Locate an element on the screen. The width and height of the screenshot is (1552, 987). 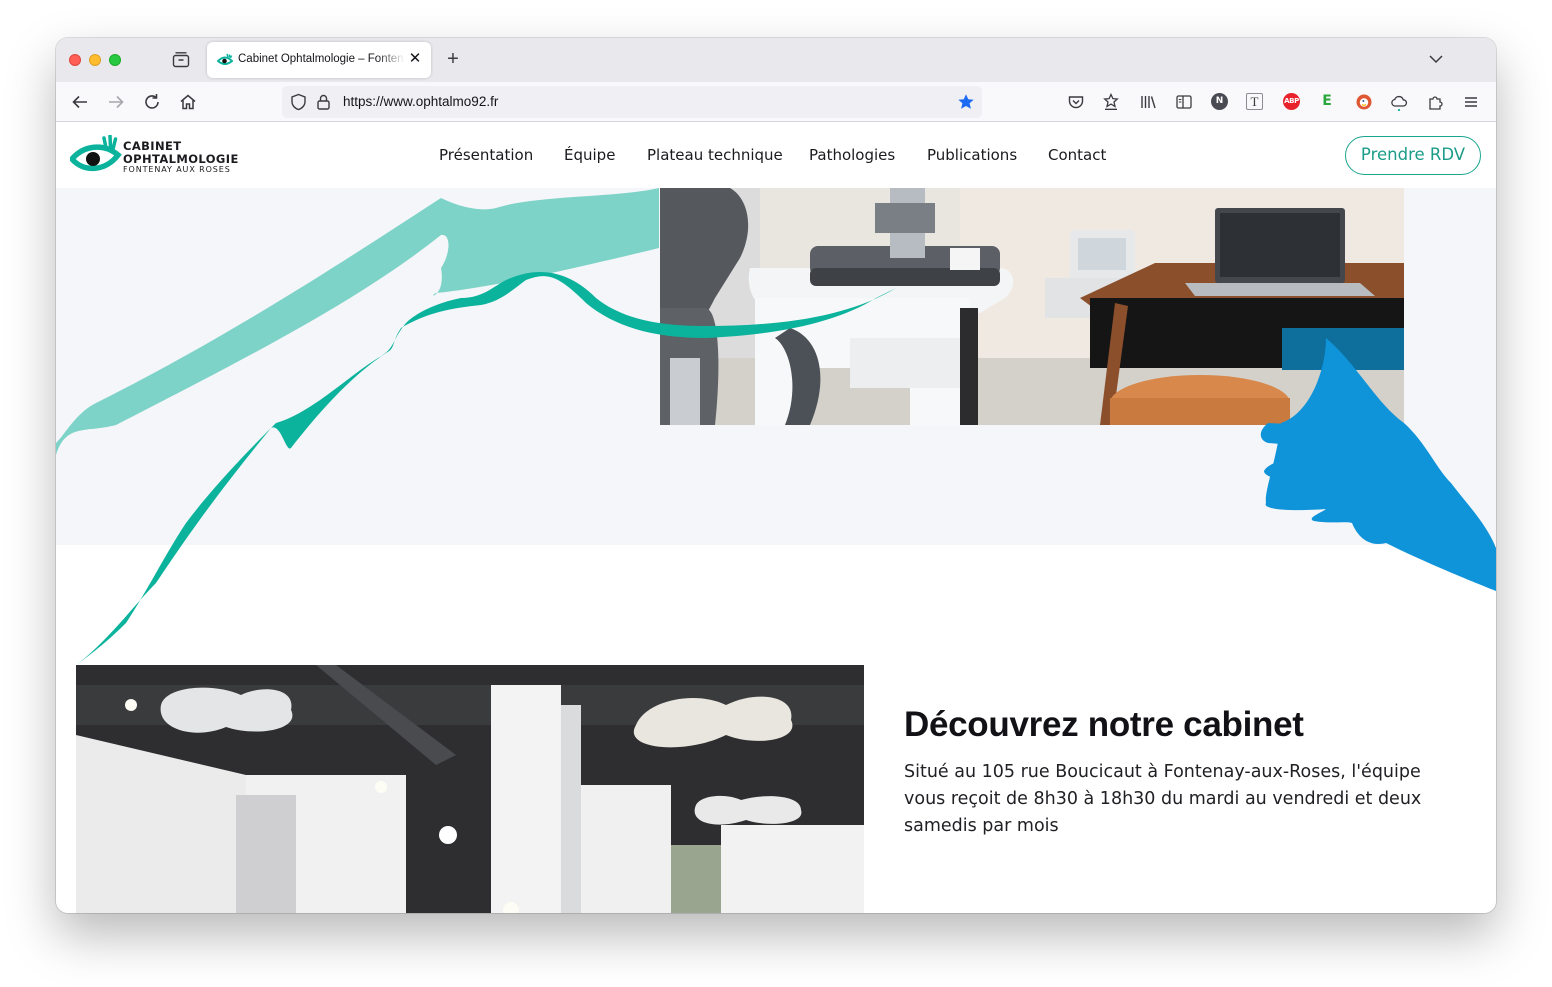
forward-arrow-icon is located at coordinates (116, 102).